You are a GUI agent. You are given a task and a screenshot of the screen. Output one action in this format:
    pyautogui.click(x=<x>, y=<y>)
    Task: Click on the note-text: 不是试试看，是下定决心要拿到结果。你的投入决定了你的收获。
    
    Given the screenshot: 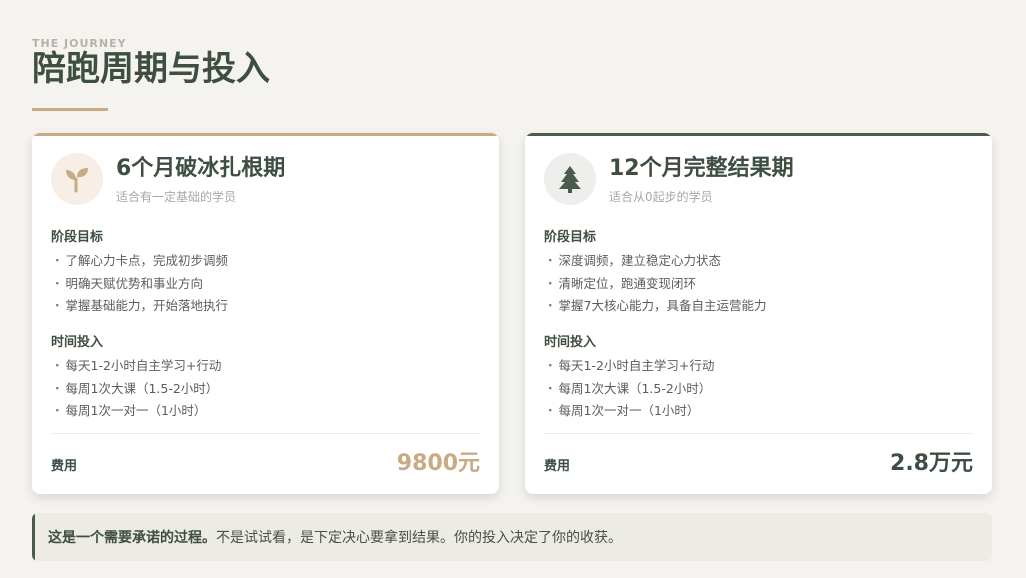 What is the action you would take?
    pyautogui.click(x=419, y=538)
    